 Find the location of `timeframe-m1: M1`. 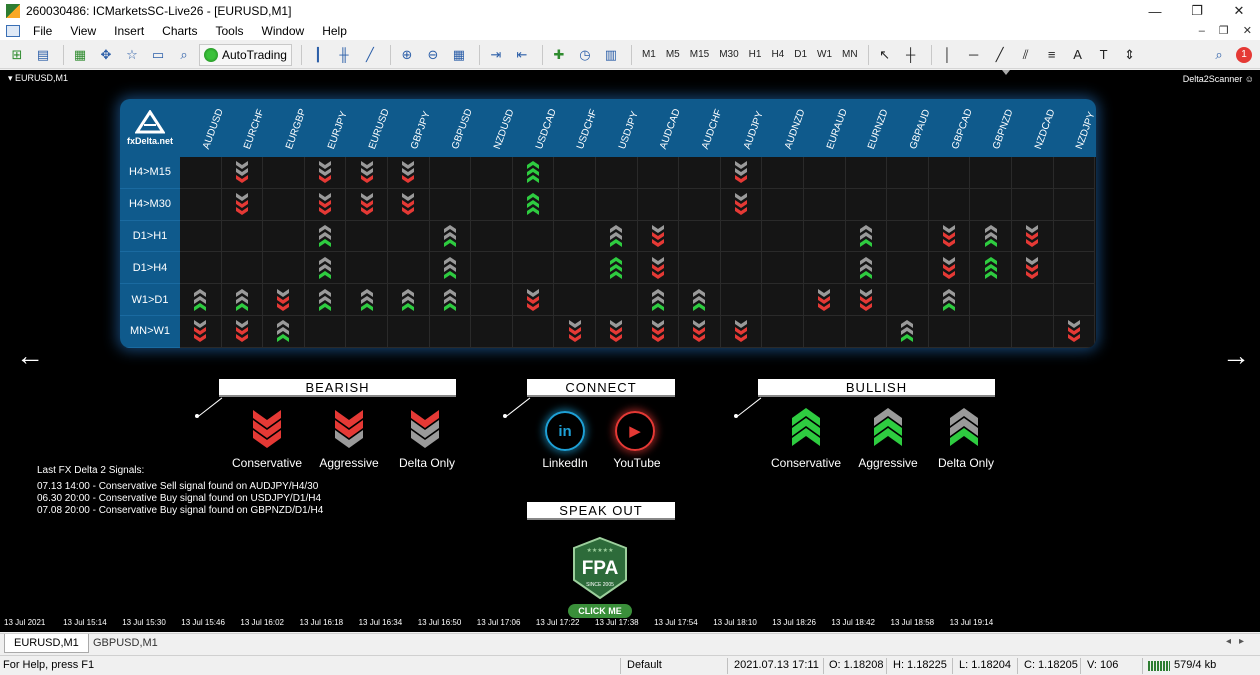

timeframe-m1: M1 is located at coordinates (649, 54).